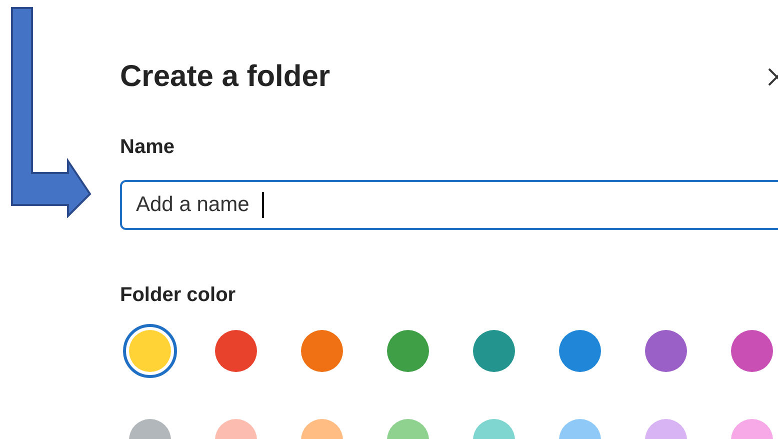  What do you see at coordinates (178, 295) in the screenshot?
I see `folder-color-label: Folder color` at bounding box center [178, 295].